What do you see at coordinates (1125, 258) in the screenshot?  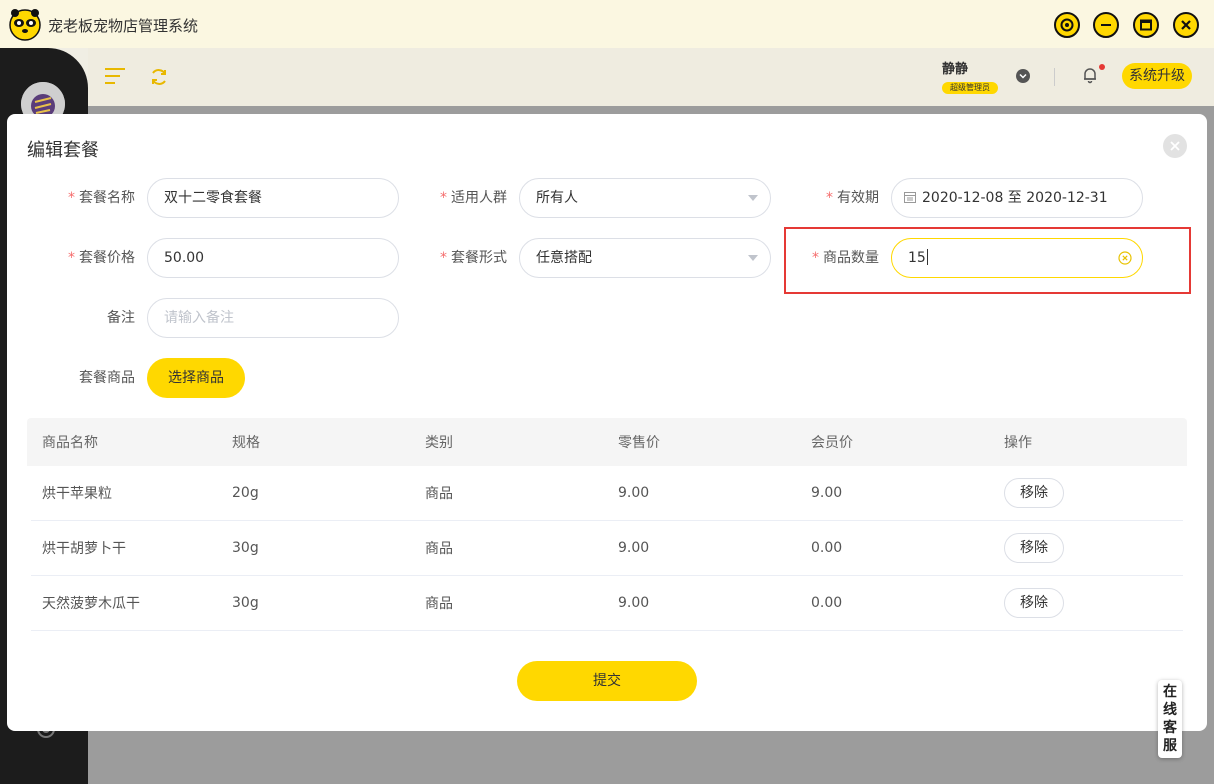 I see `clear-circle-icon` at bounding box center [1125, 258].